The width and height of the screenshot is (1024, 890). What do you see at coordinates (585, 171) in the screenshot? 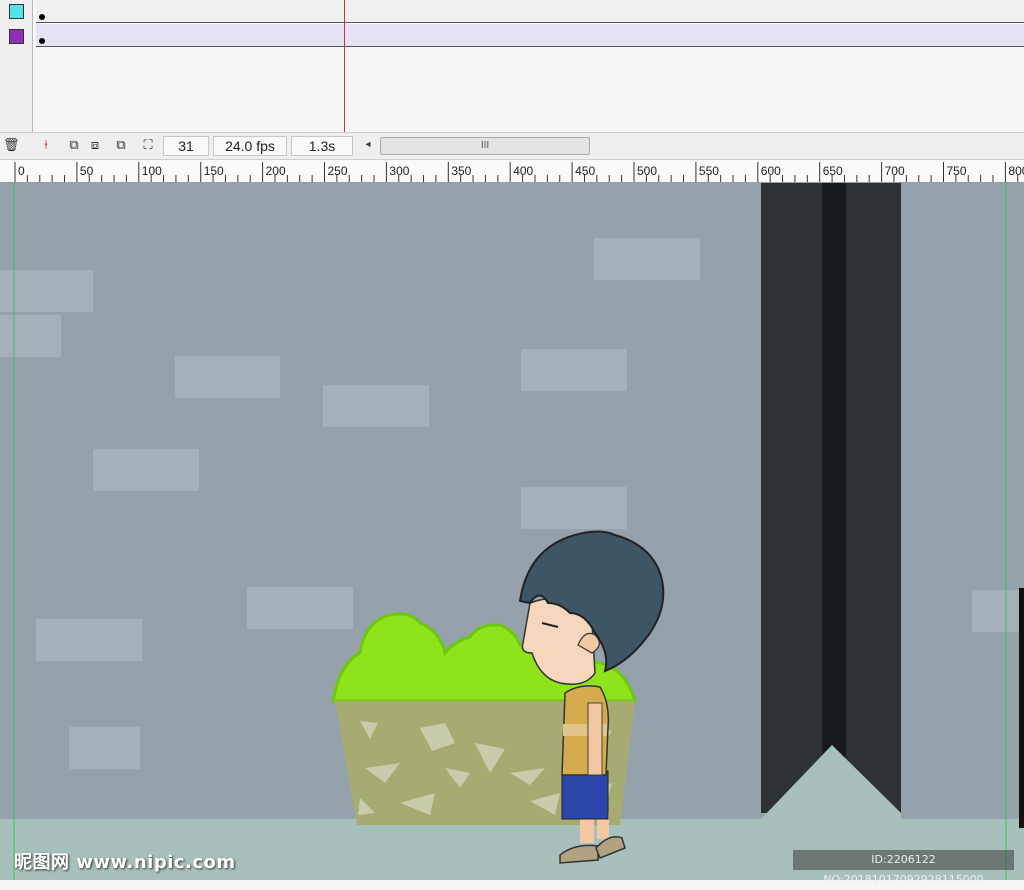
I see `ruler-tick-label: 450` at bounding box center [585, 171].